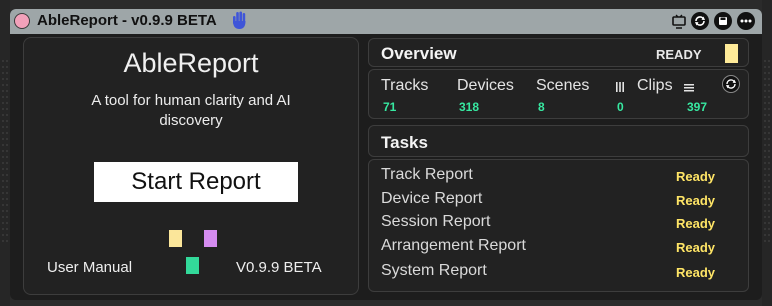 Image resolution: width=772 pixels, height=306 pixels. I want to click on user-manual-link: User Manual, so click(89, 267).